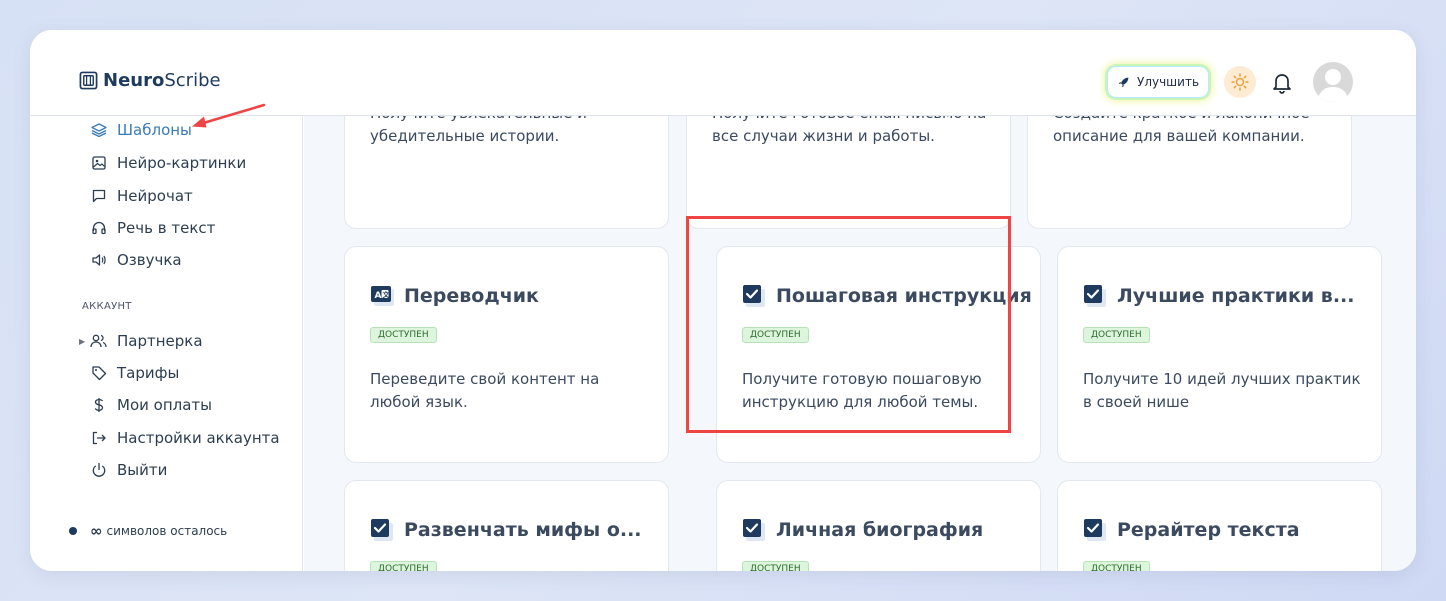 The image size is (1446, 601). What do you see at coordinates (98, 438) in the screenshot?
I see `logout-arrow-icon` at bounding box center [98, 438].